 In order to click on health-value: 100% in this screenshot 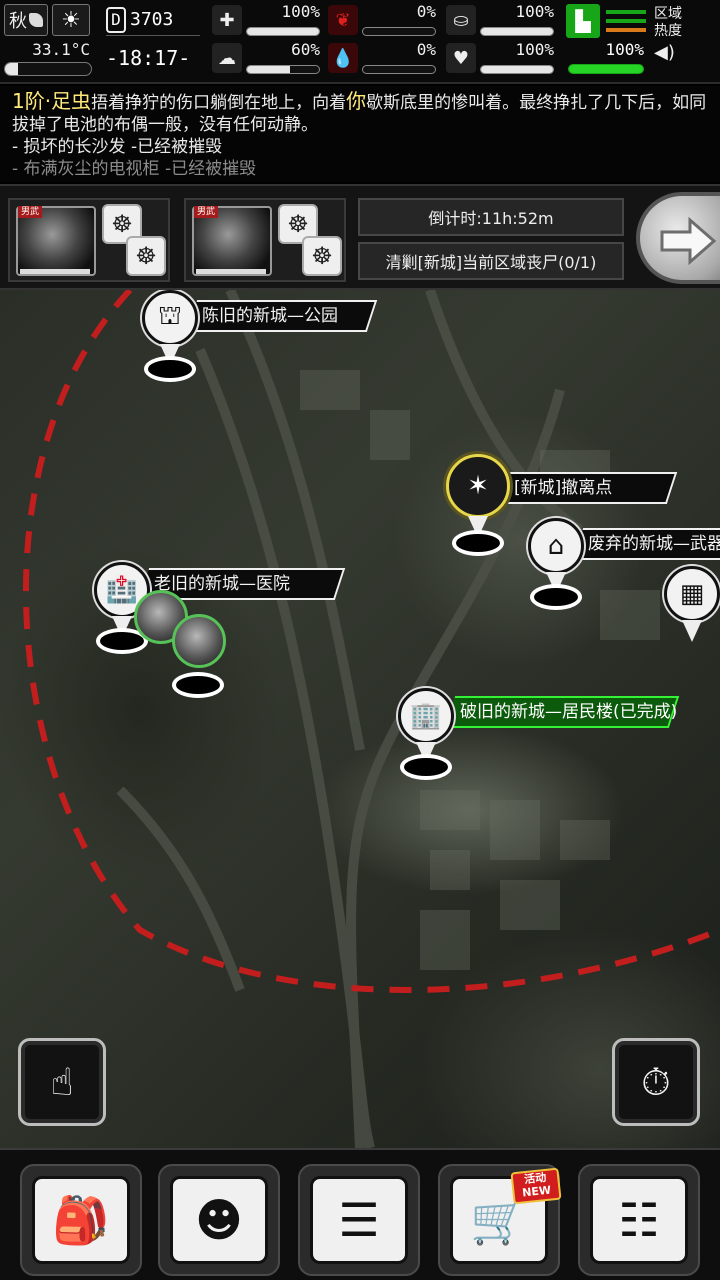, I will do `click(534, 49)`.